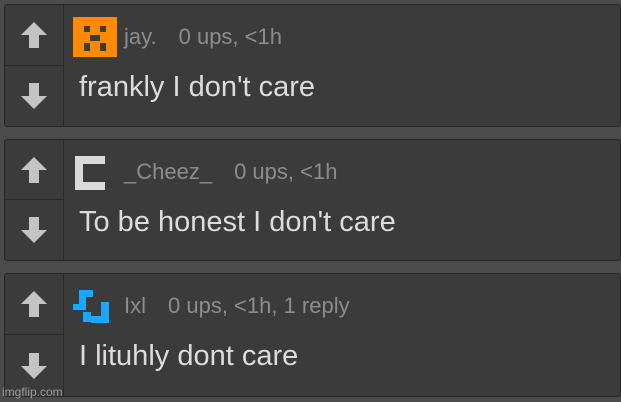  What do you see at coordinates (95, 306) in the screenshot?
I see `blue-bracket-avatar` at bounding box center [95, 306].